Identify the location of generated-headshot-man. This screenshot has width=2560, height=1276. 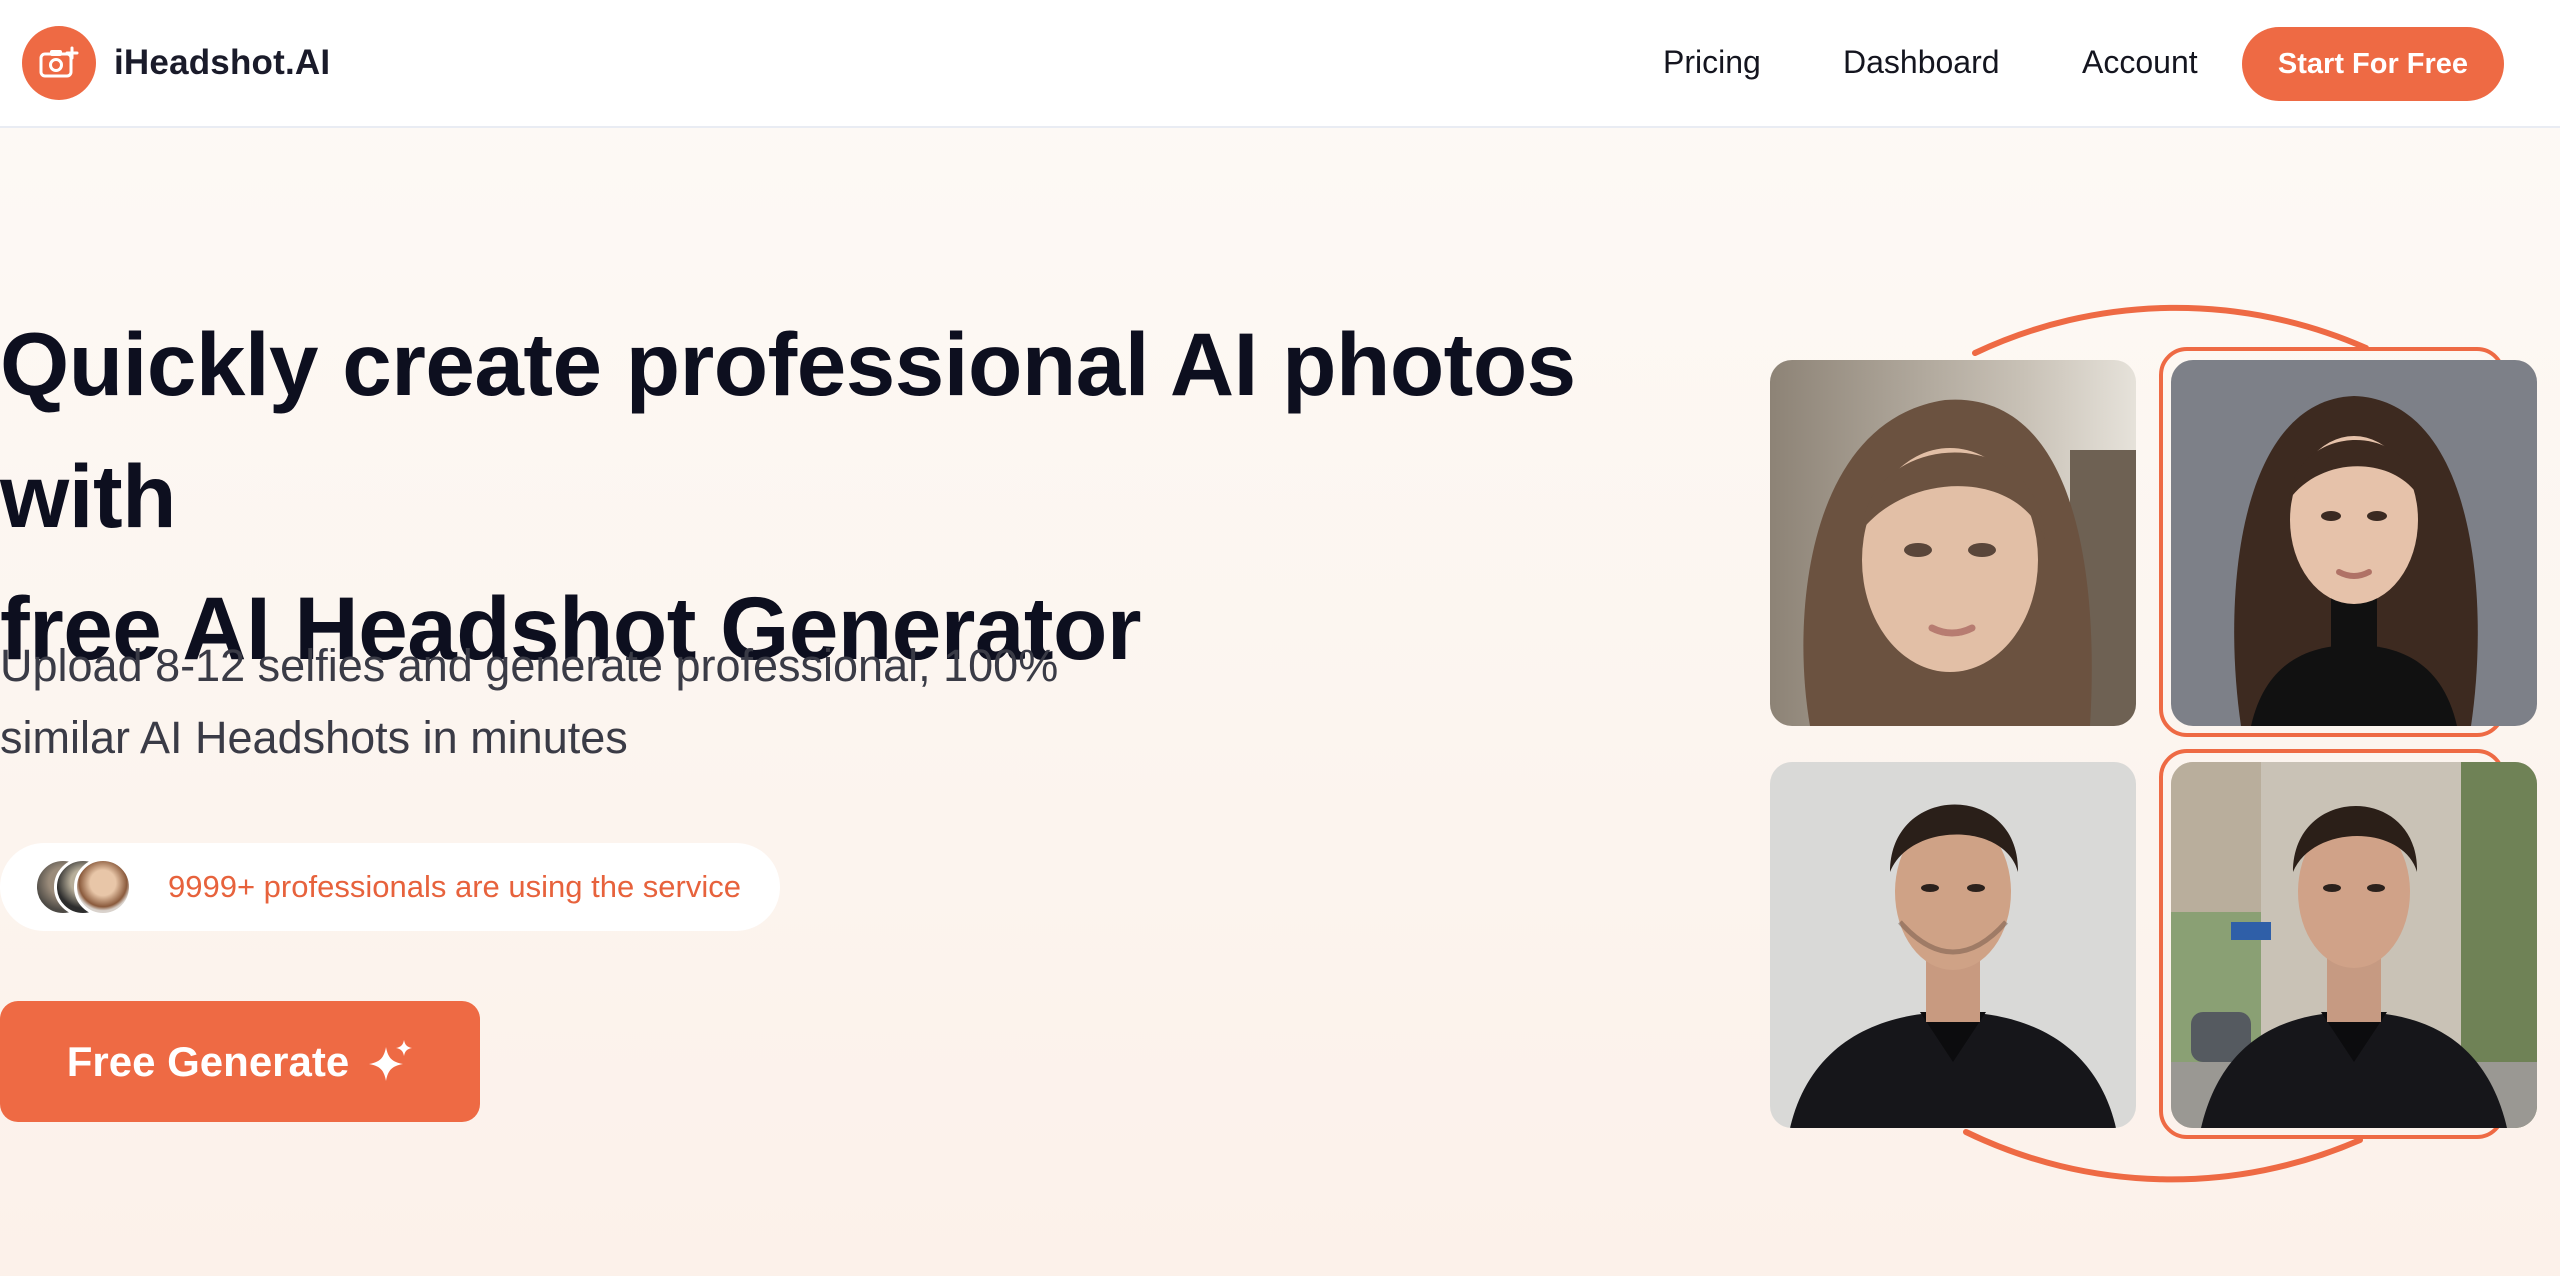
(2354, 945).